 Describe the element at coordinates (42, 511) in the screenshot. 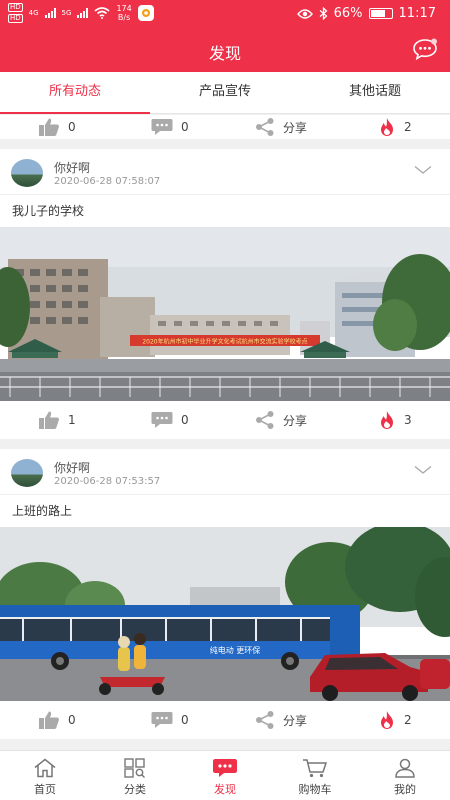

I see `post-text: 上班的路上` at that location.